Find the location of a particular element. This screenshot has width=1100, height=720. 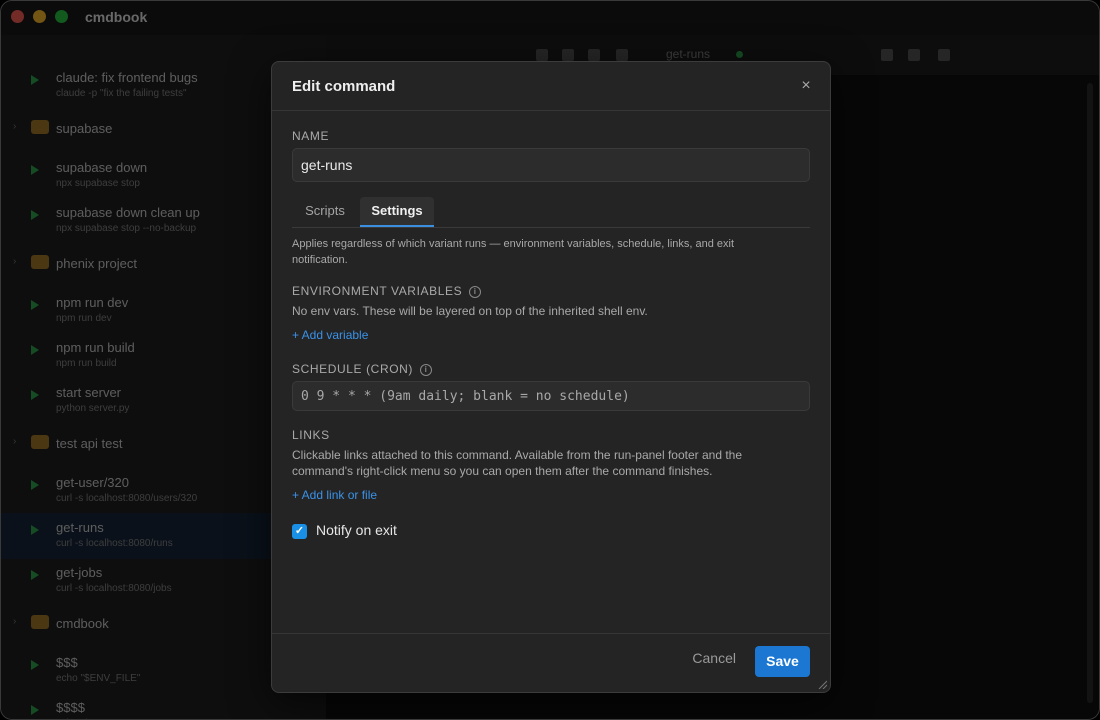

resize-handle-icon is located at coordinates (822, 684).